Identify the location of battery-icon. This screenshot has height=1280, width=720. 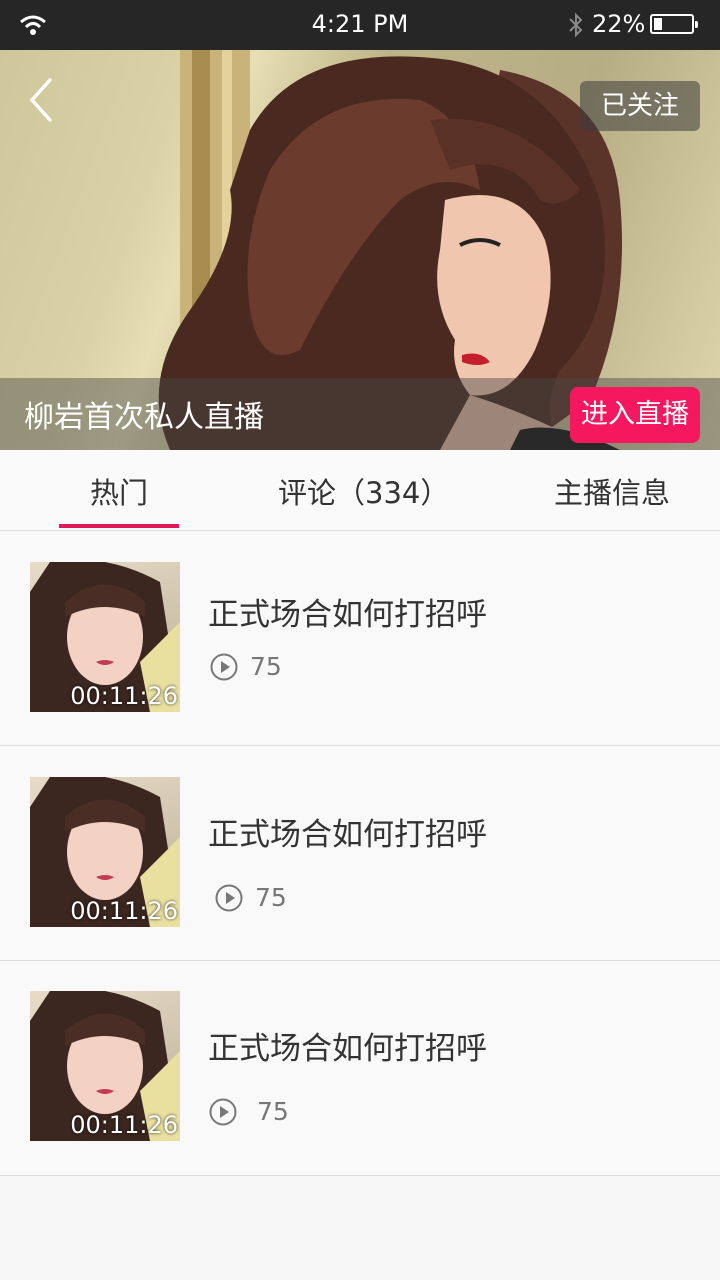
(674, 24).